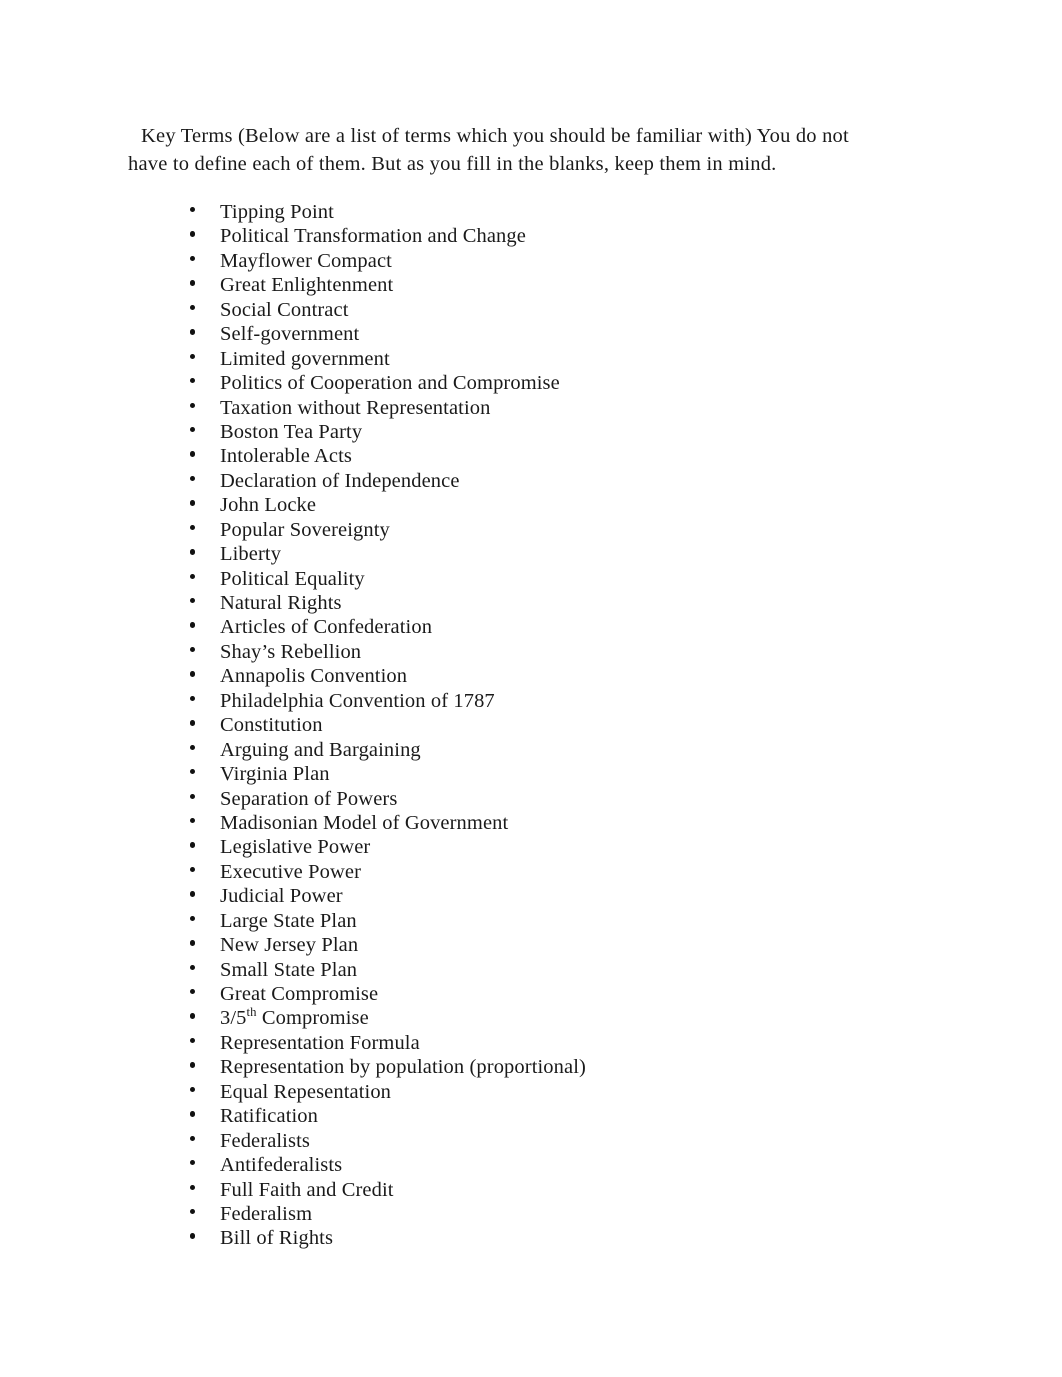 The width and height of the screenshot is (1062, 1377). I want to click on list-item: Political Transformation and Change, so click(540, 236).